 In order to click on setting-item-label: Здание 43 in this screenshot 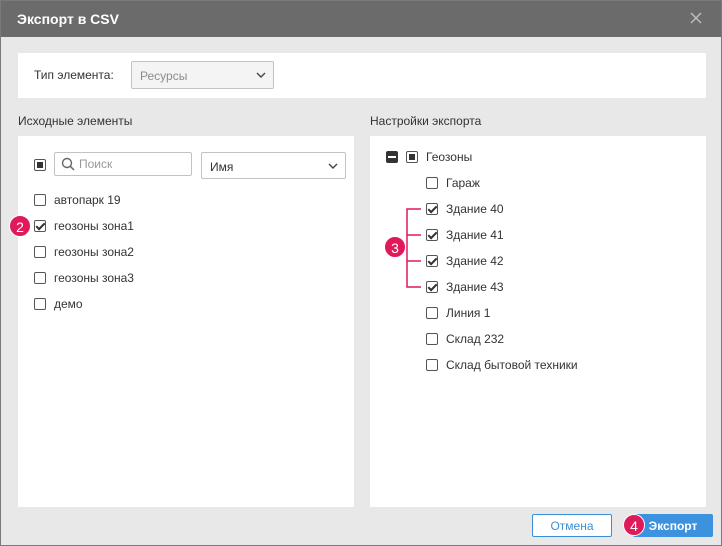, I will do `click(475, 287)`.